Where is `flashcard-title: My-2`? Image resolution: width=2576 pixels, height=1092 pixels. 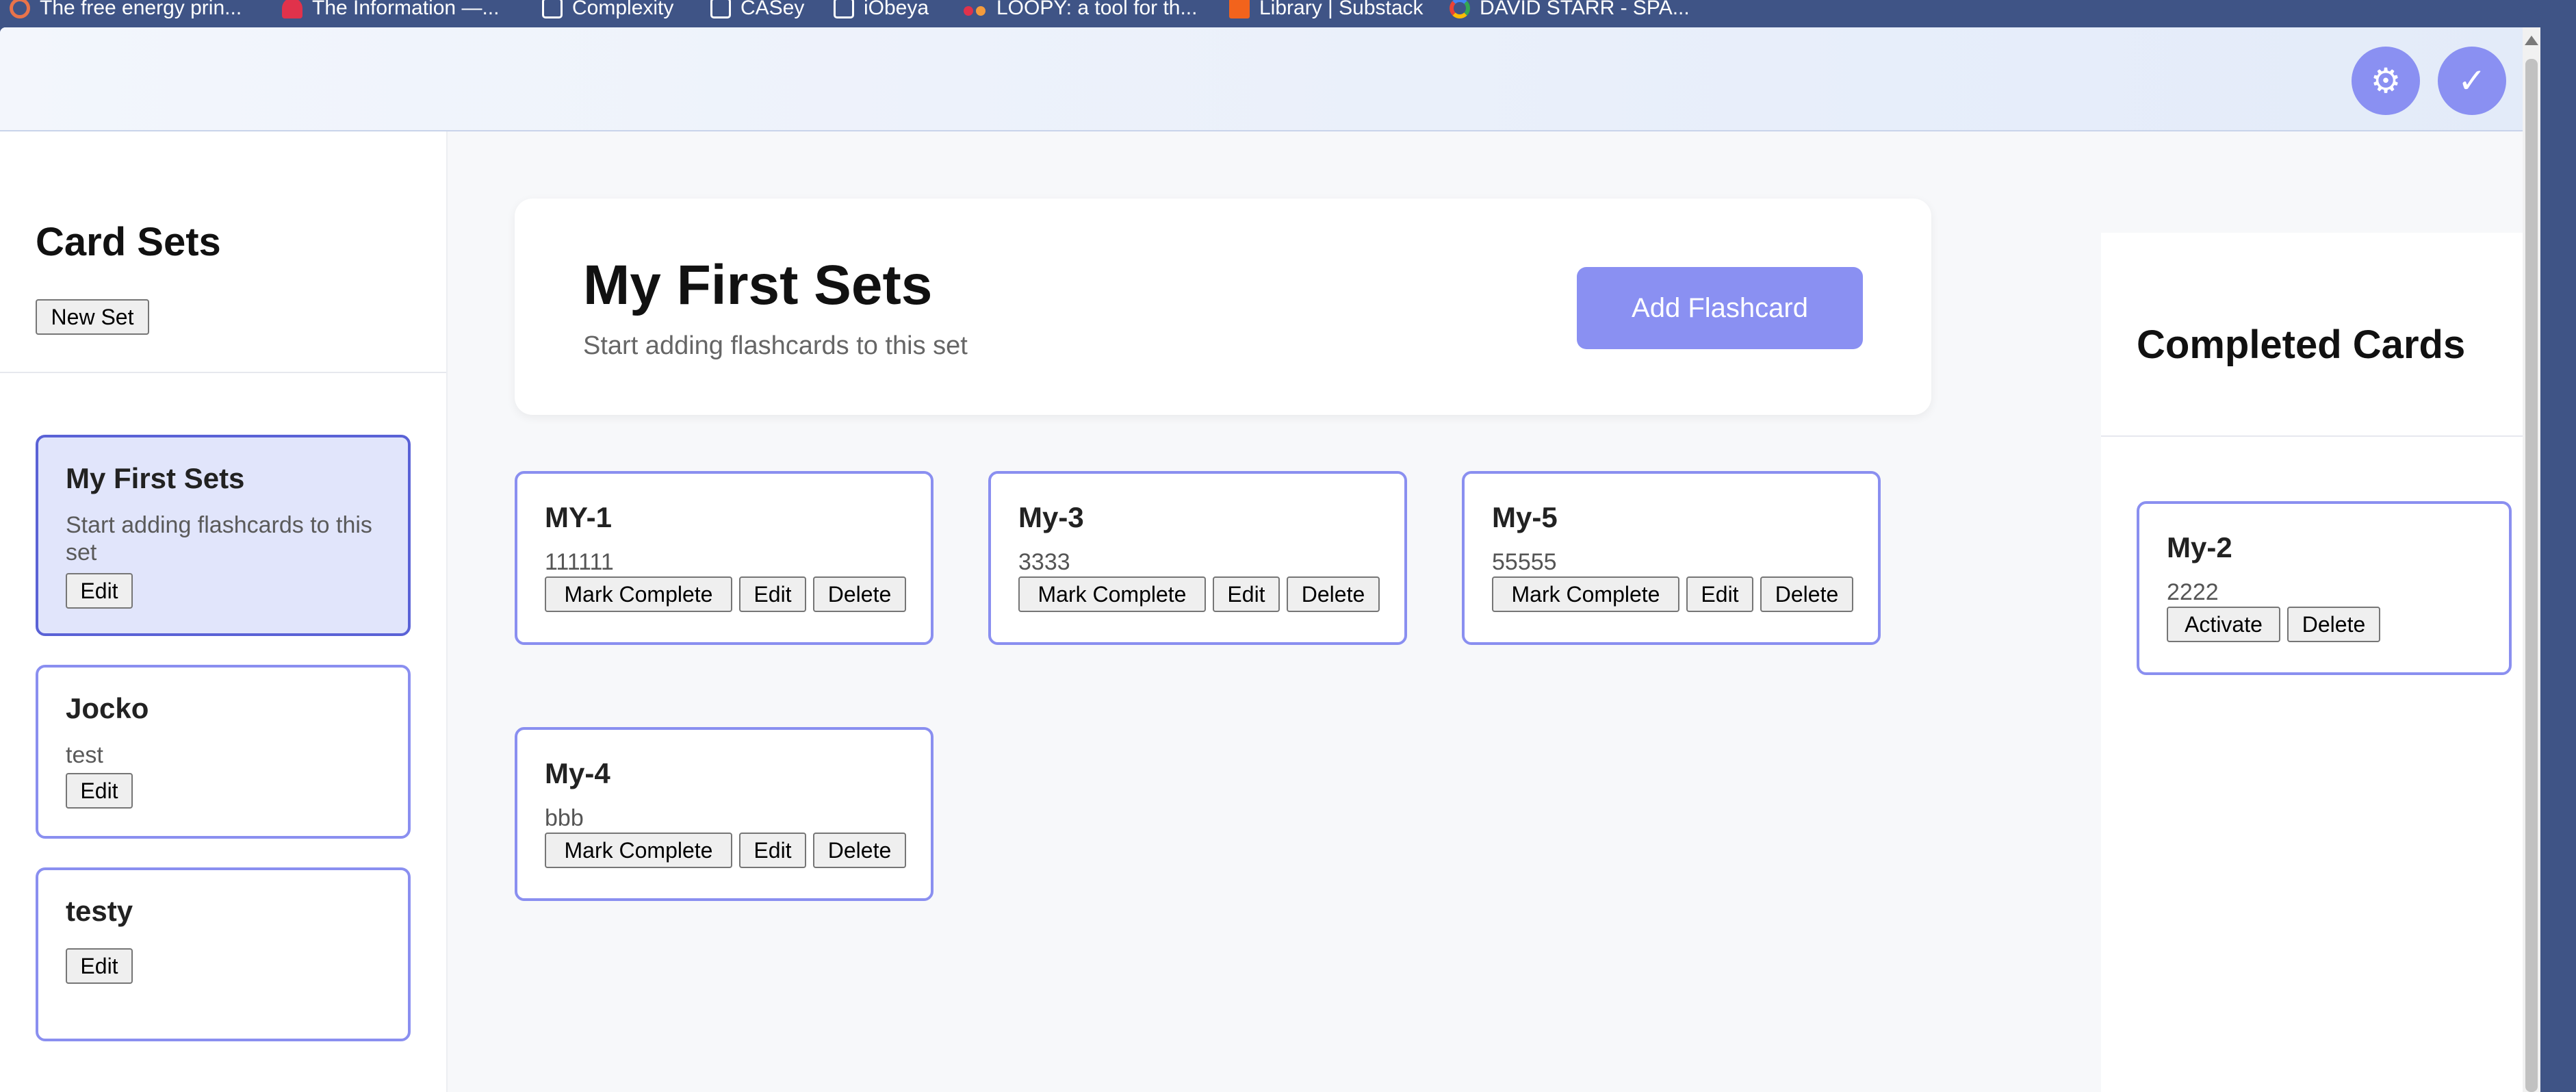 flashcard-title: My-2 is located at coordinates (2199, 547).